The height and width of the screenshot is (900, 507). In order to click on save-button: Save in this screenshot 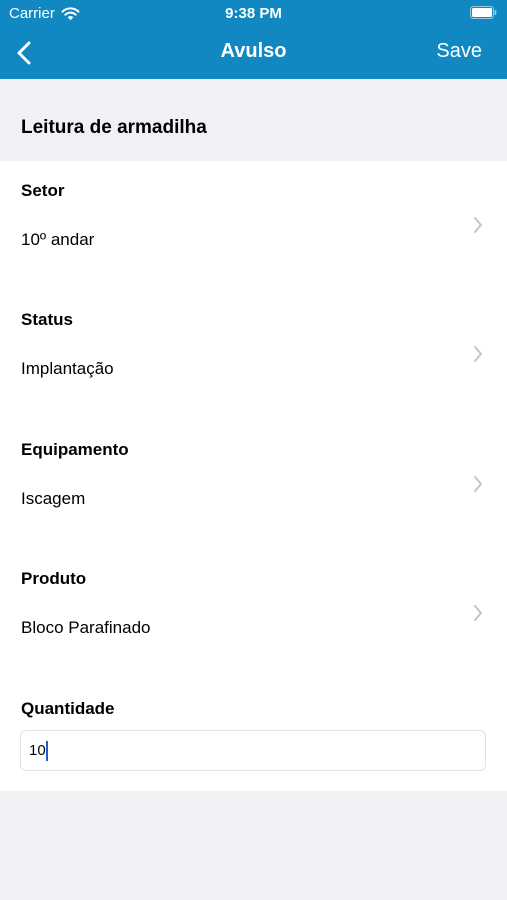, I will do `click(459, 51)`.